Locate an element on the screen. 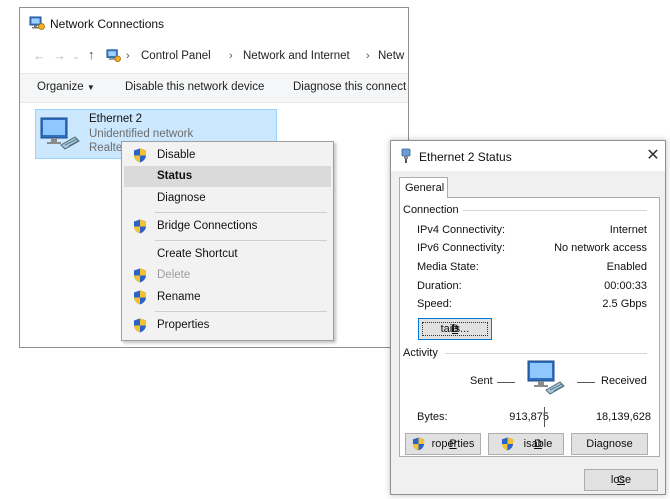 The width and height of the screenshot is (670, 499). organize-button: Organize ▼ is located at coordinates (66, 87).